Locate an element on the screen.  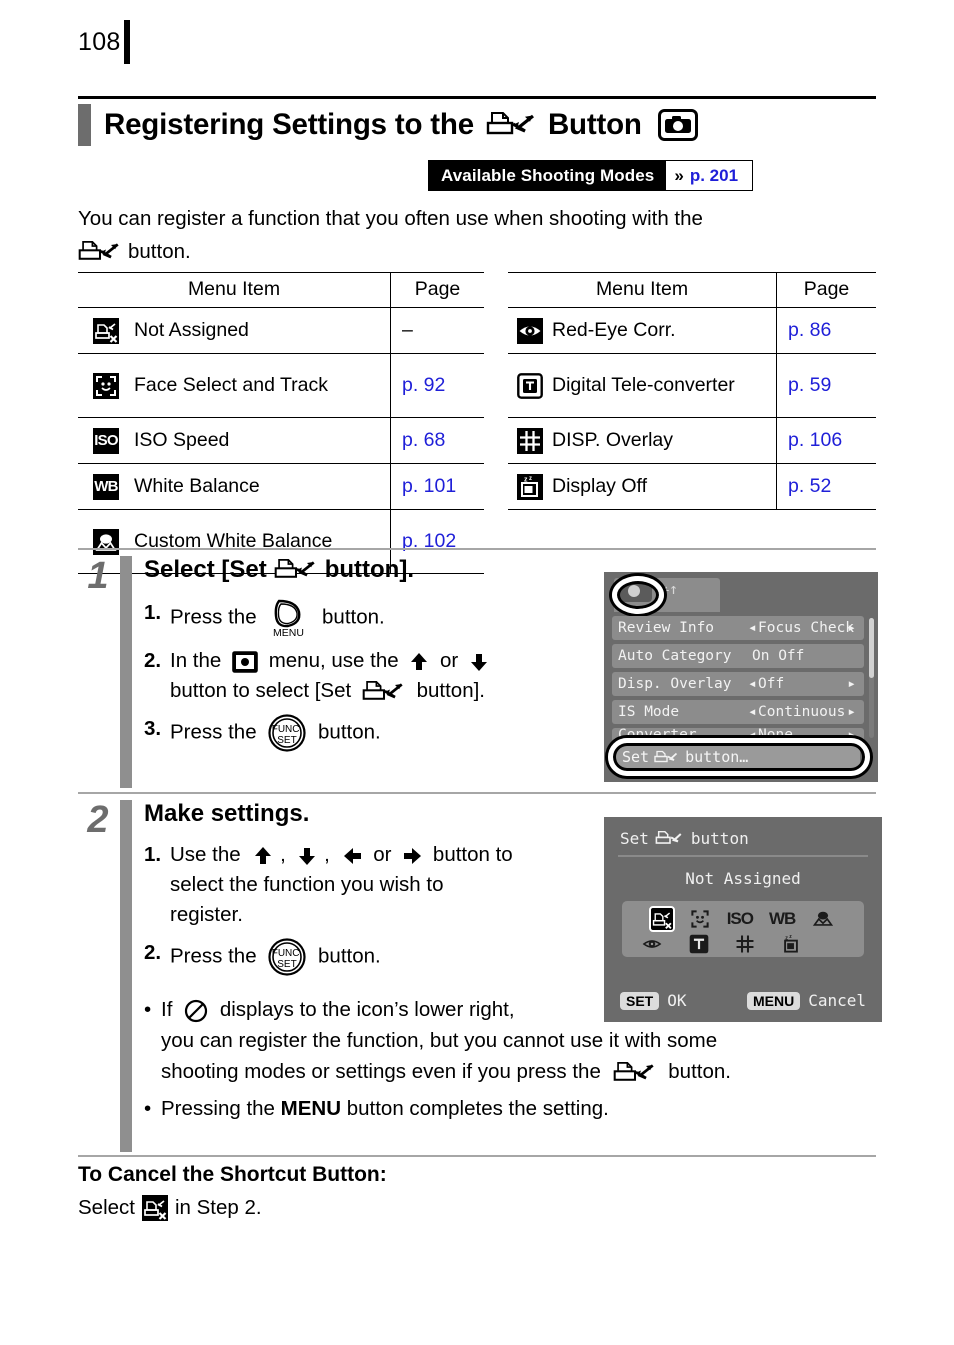
step-1-number: 1 is located at coordinates (98, 576).